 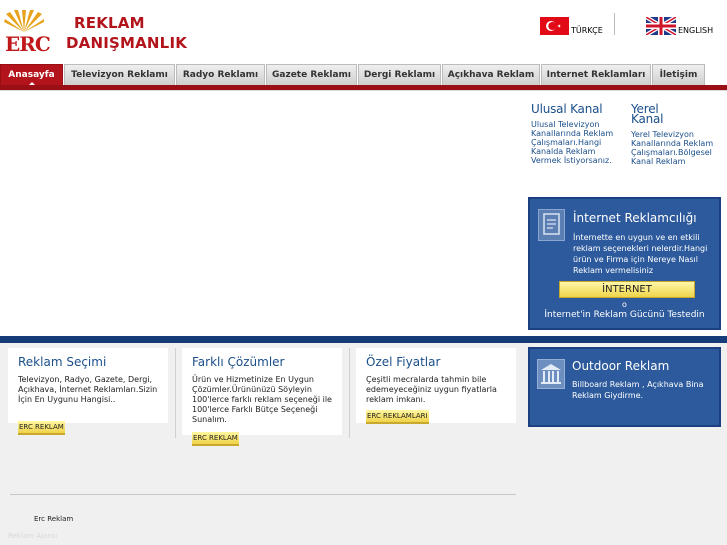 What do you see at coordinates (578, 109) in the screenshot?
I see `ulusal-kanal-title: Ulusal Kanal` at bounding box center [578, 109].